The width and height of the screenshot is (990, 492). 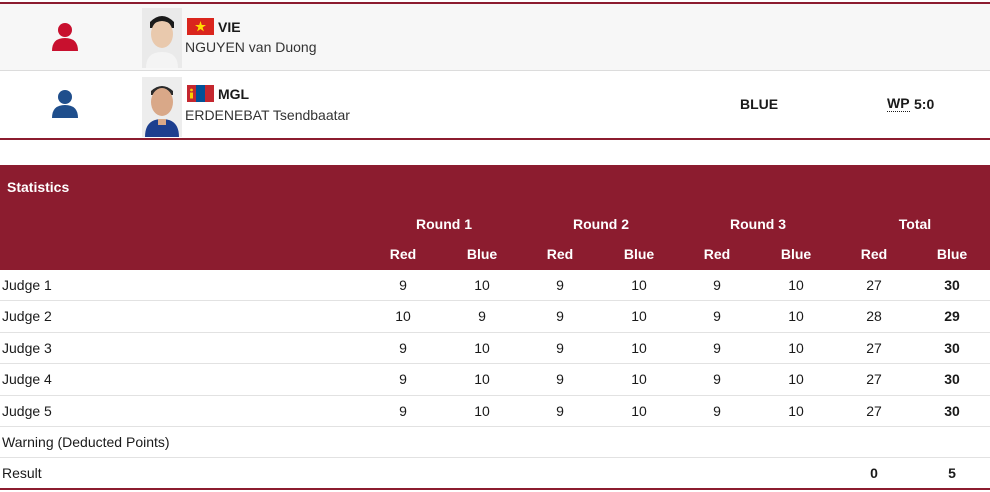 I want to click on mongolia-flag-icon, so click(x=200, y=93).